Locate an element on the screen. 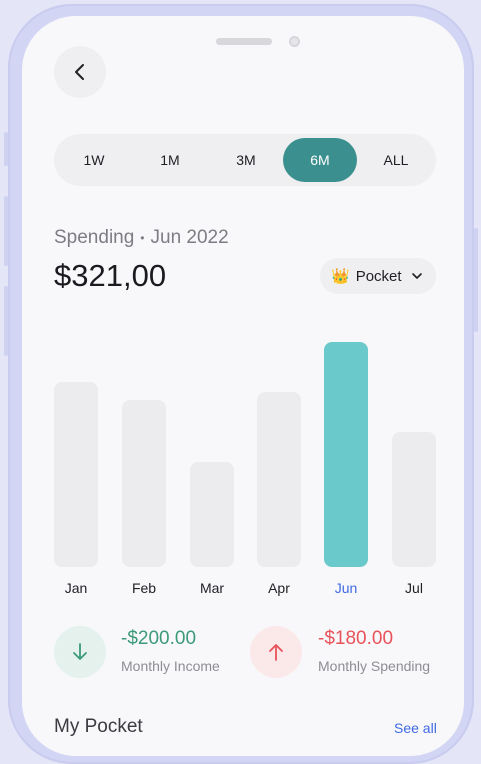 Image resolution: width=481 pixels, height=764 pixels. income-label: Monthly Income is located at coordinates (170, 666).